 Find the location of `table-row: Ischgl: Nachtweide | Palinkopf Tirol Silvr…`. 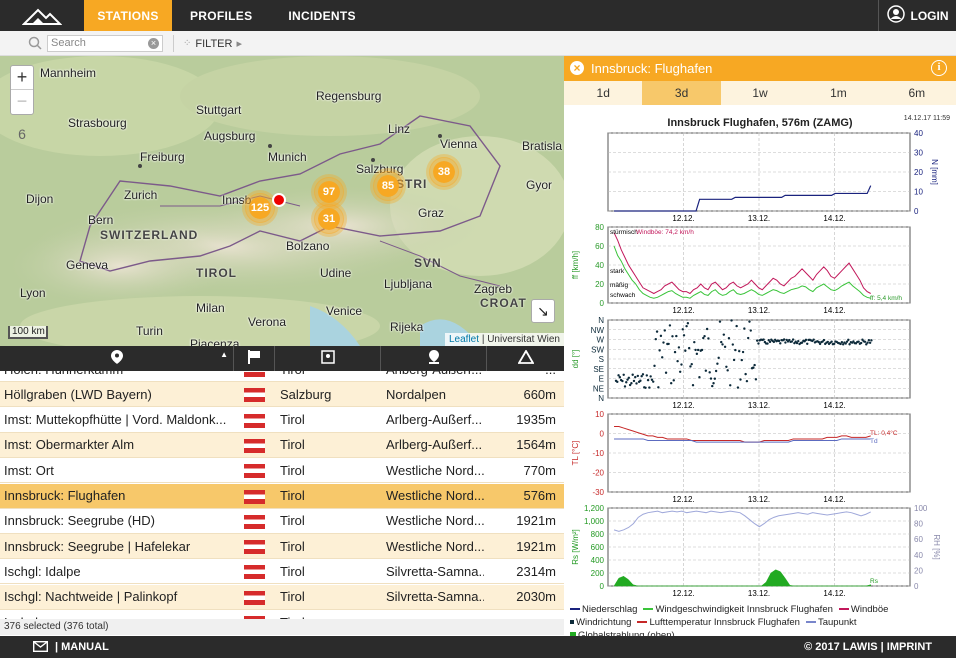

table-row: Ischgl: Nachtweide | Palinkopf Tirol Silvr… is located at coordinates (282, 597).